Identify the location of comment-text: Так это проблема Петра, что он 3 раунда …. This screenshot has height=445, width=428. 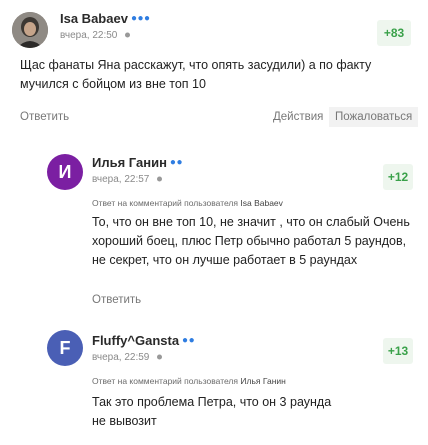
(212, 411).